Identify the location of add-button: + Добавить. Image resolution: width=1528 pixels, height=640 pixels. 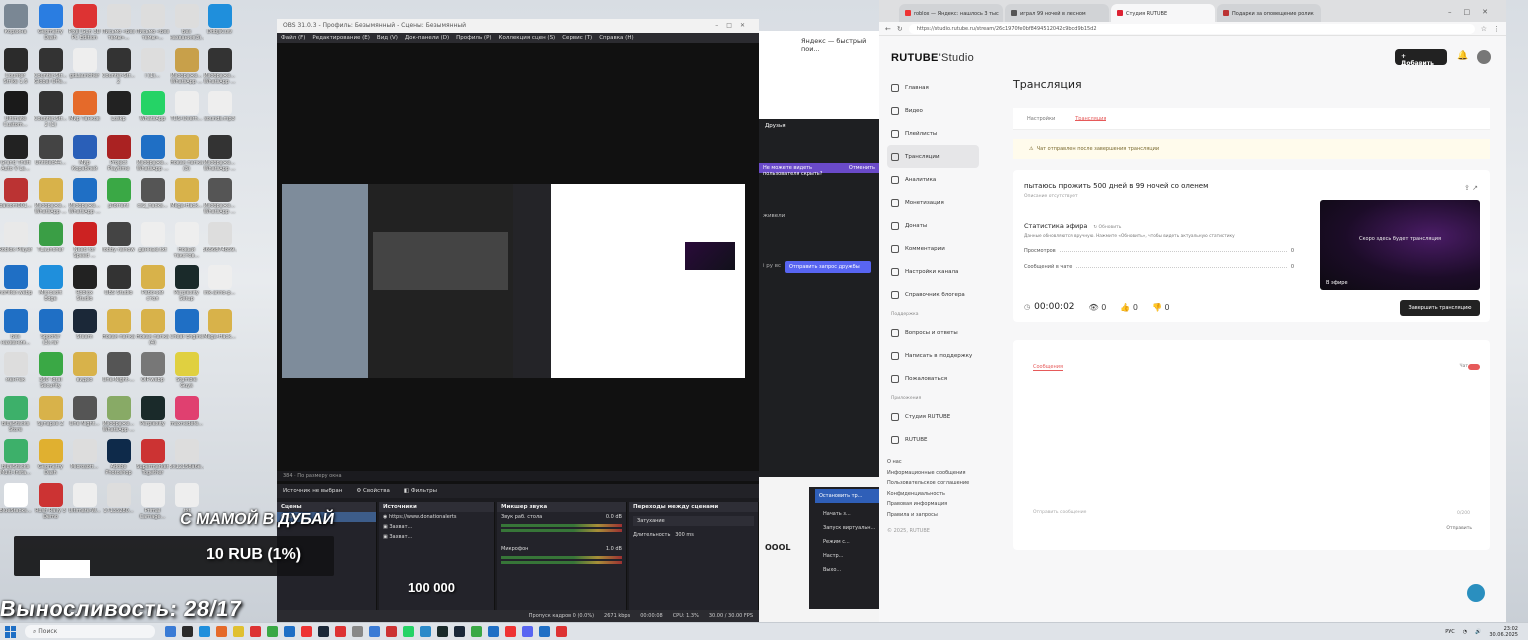
(1421, 58).